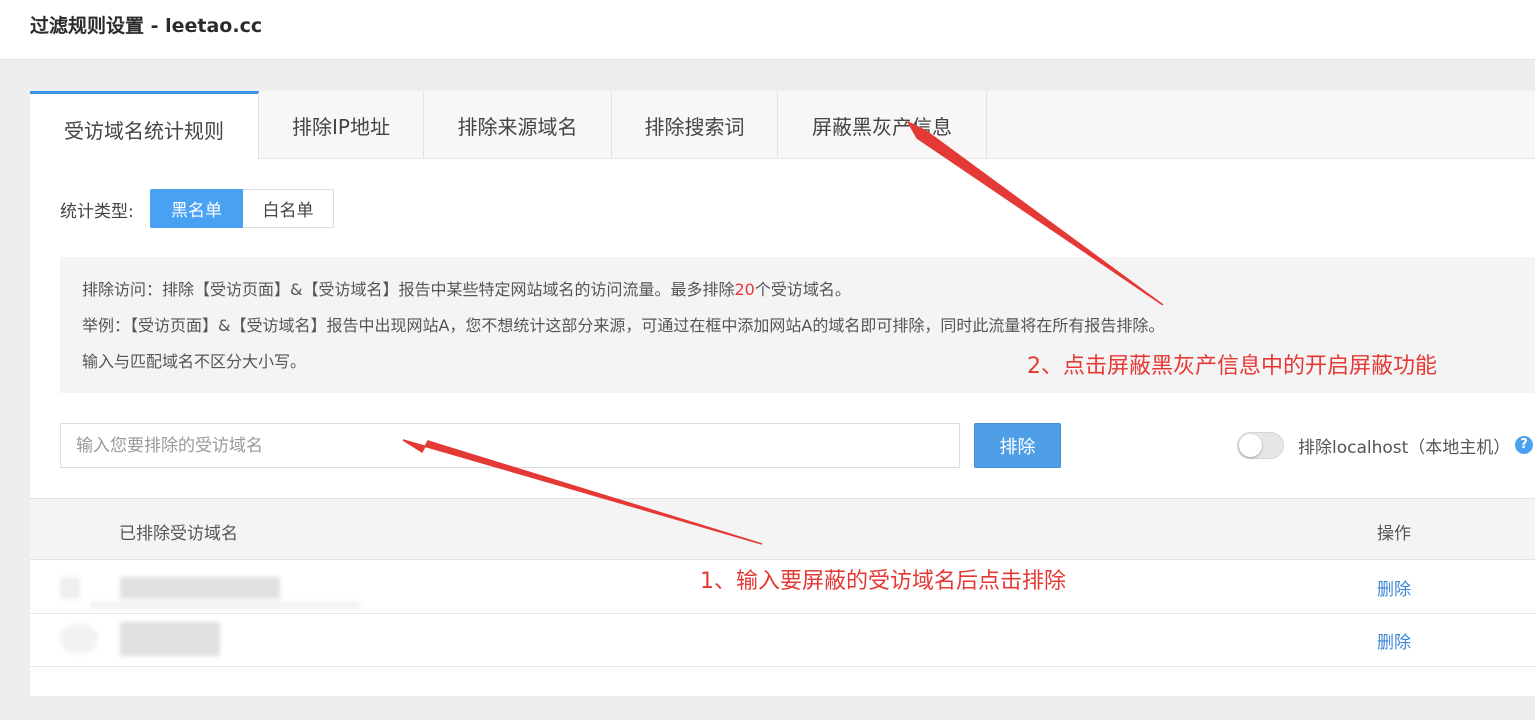 Image resolution: width=1535 pixels, height=720 pixels. What do you see at coordinates (144, 130) in the screenshot?
I see `tab-label: 受访域名统计规则` at bounding box center [144, 130].